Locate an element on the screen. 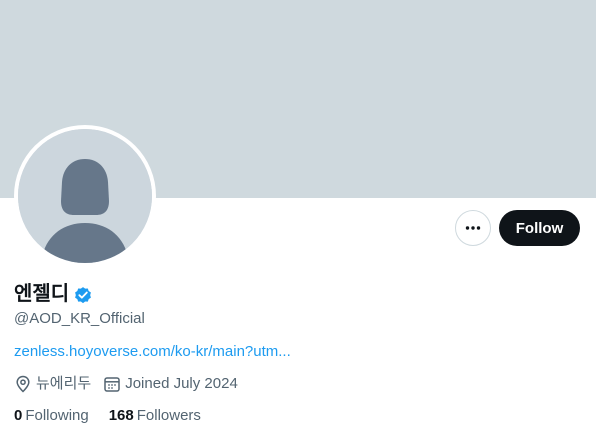  verified-badge-icon is located at coordinates (83, 295).